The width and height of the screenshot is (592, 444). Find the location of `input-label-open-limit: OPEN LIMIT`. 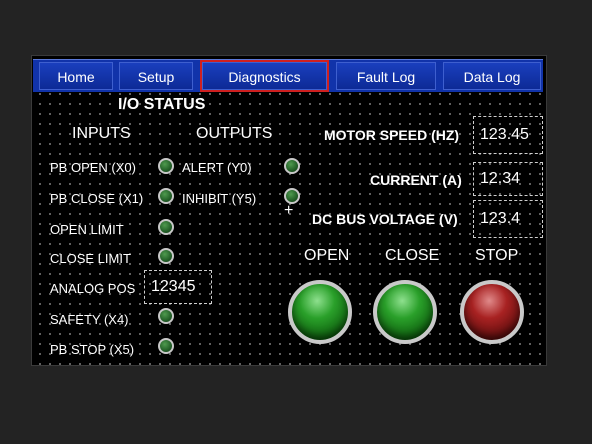

input-label-open-limit: OPEN LIMIT is located at coordinates (87, 229).